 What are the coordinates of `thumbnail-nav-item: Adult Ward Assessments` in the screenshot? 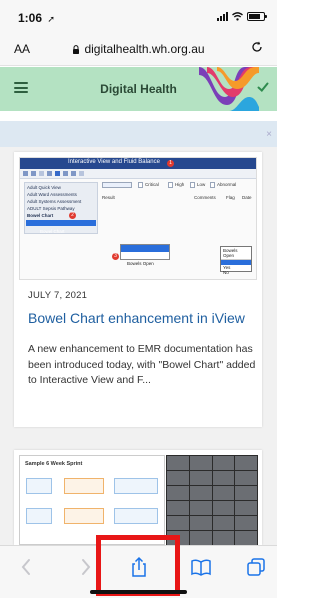 It's located at (52, 194).